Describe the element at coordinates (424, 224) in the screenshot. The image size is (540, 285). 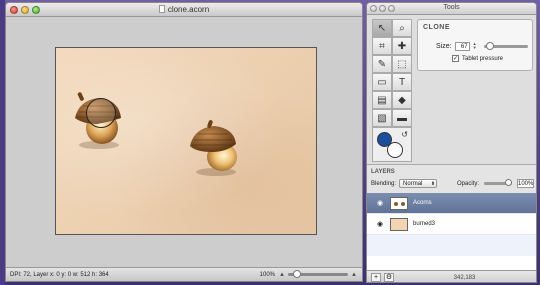
I see `layer-name: burned3` at that location.